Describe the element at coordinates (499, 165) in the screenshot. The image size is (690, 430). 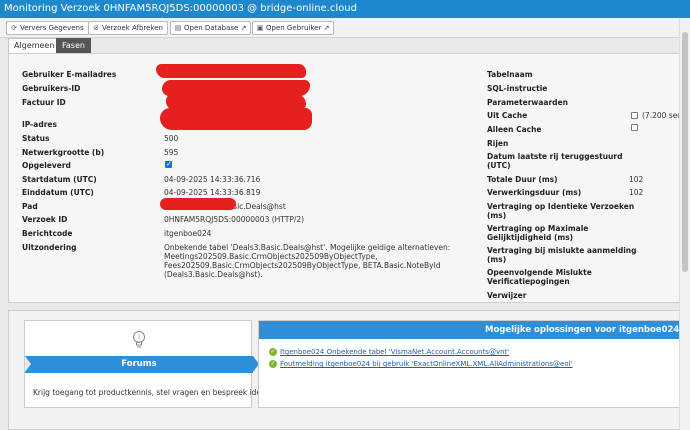
I see `last-row-date-label-line-2: (UTC)` at that location.